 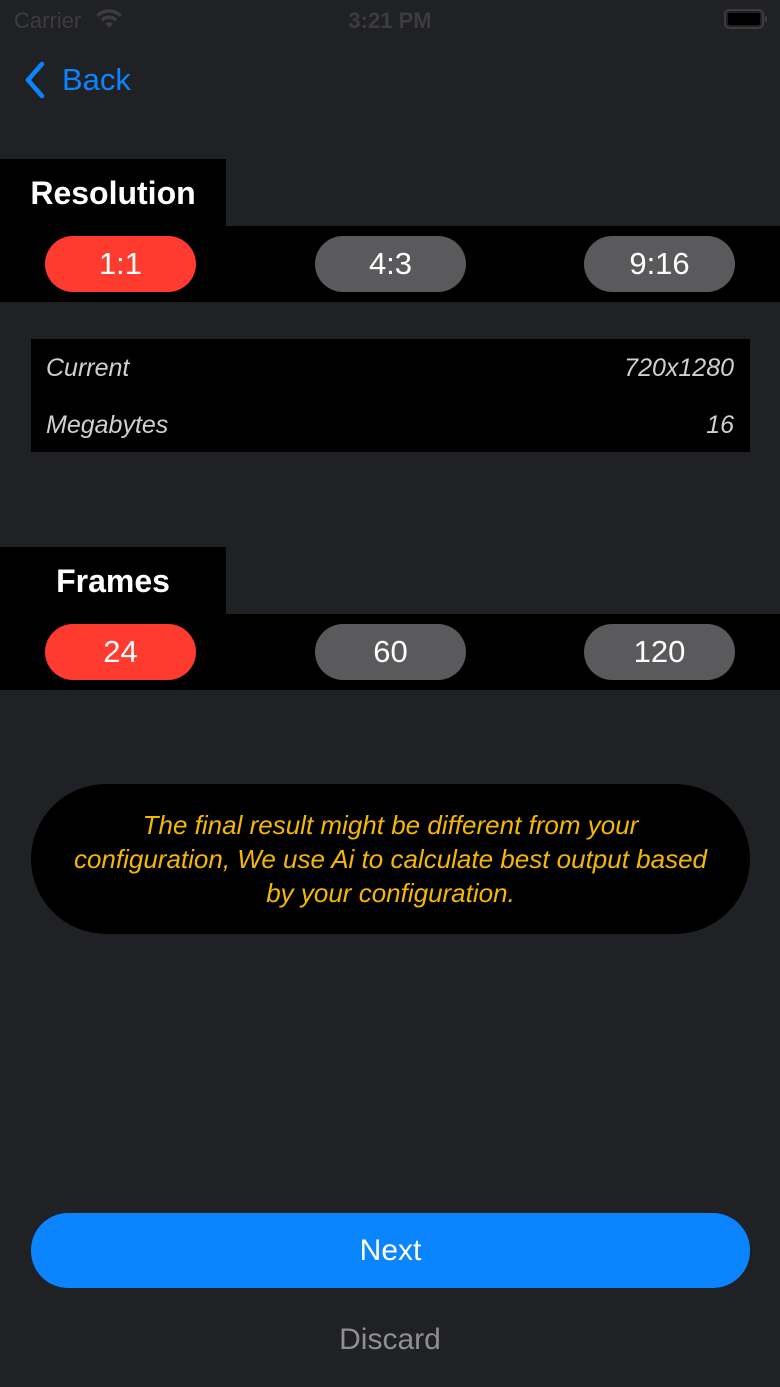 What do you see at coordinates (88, 367) in the screenshot?
I see `info-label: Current` at bounding box center [88, 367].